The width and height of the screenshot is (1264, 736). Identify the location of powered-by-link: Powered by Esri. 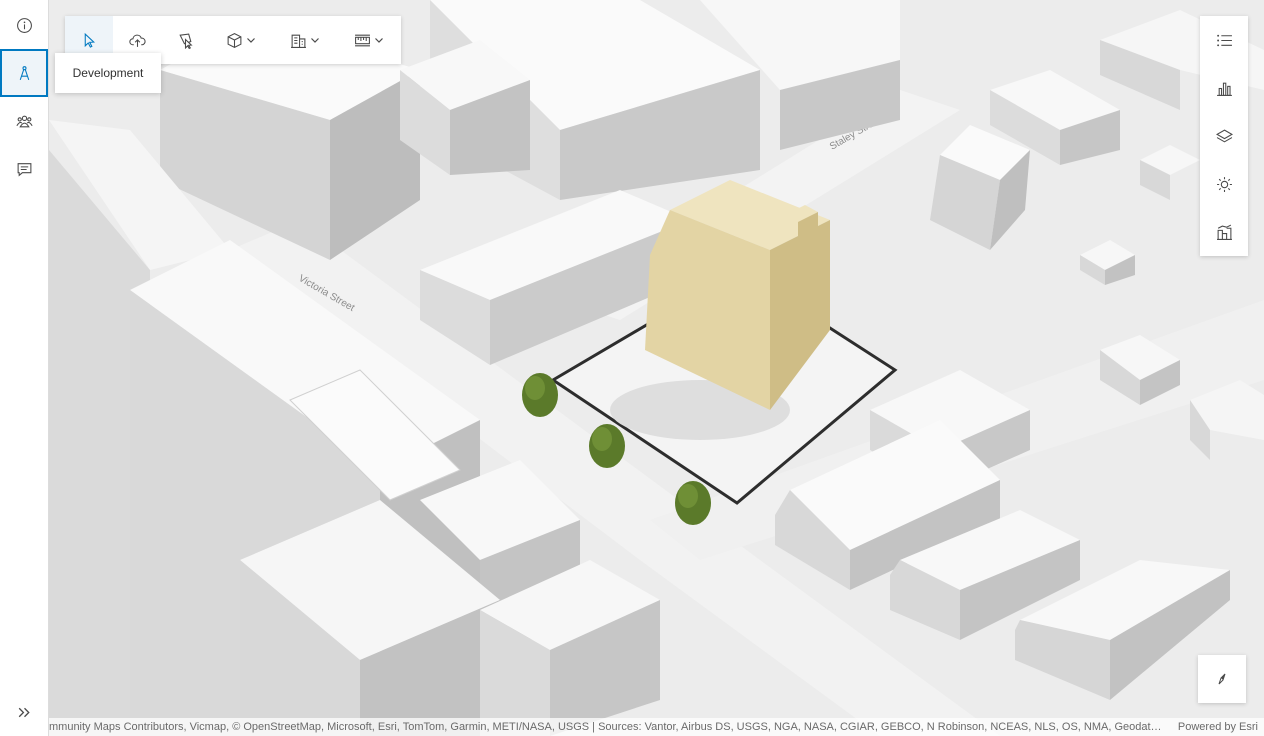
(1213, 727).